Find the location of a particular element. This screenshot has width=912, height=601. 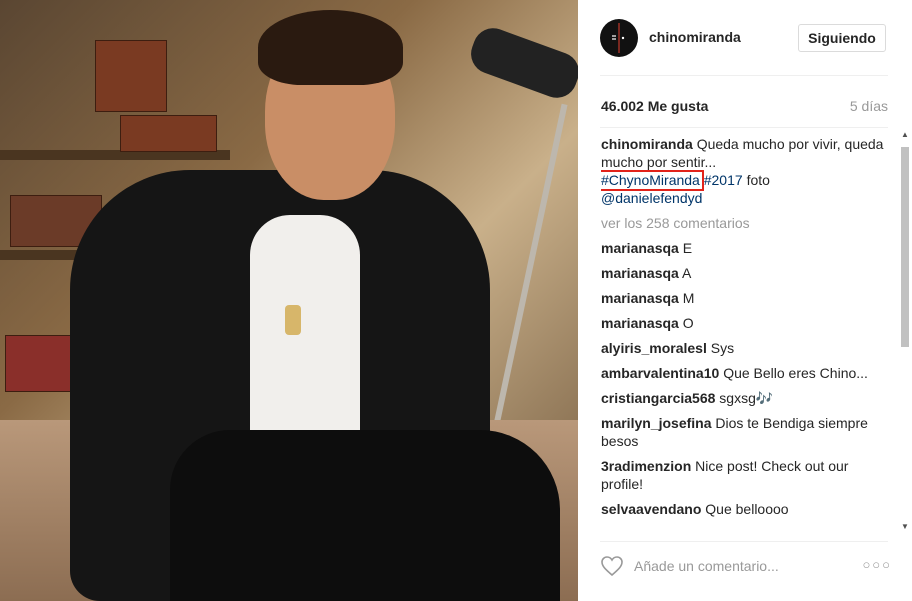

avatar is located at coordinates (619, 38).